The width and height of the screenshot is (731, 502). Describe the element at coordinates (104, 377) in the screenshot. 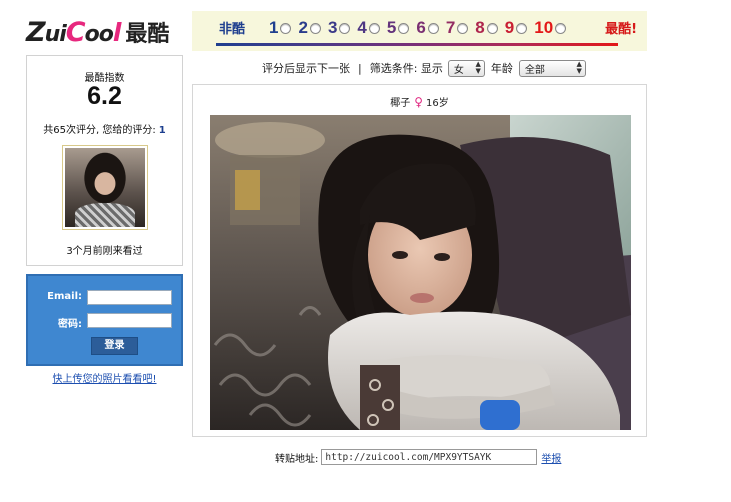

I see `upload-photo-link: 快上传您的照片看看吧!` at that location.